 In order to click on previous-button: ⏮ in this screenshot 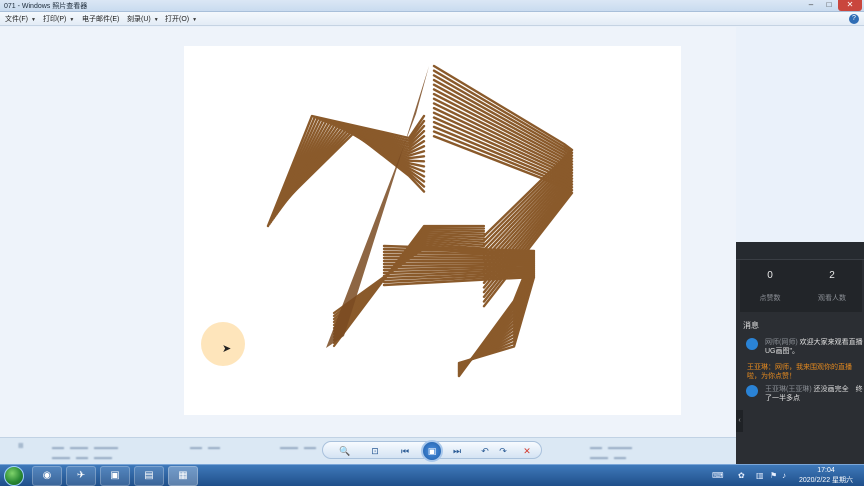, I will do `click(405, 451)`.